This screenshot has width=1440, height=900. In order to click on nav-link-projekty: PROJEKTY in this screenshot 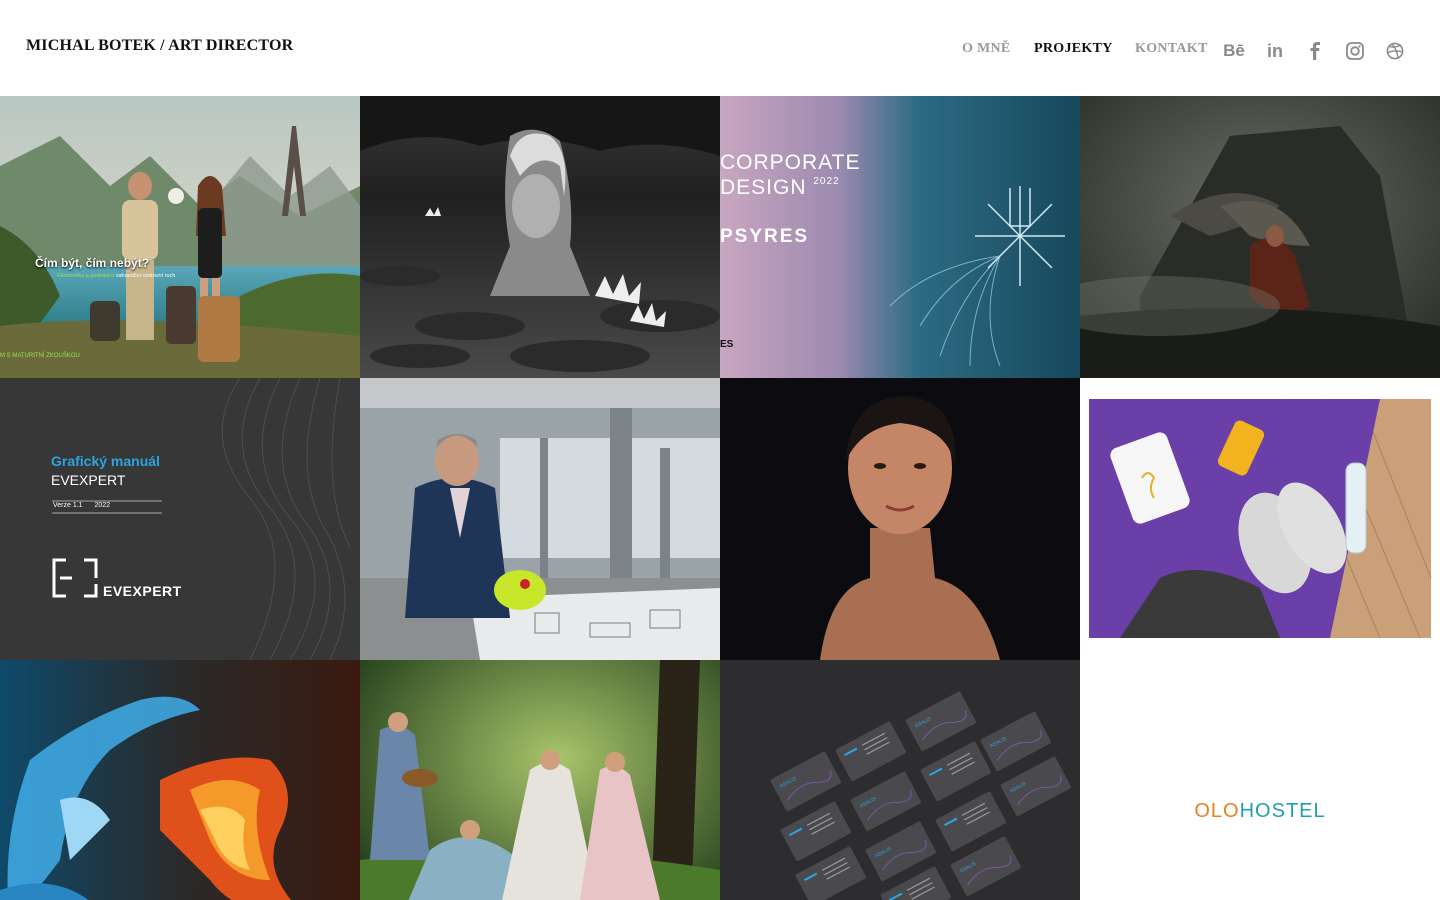, I will do `click(1073, 49)`.